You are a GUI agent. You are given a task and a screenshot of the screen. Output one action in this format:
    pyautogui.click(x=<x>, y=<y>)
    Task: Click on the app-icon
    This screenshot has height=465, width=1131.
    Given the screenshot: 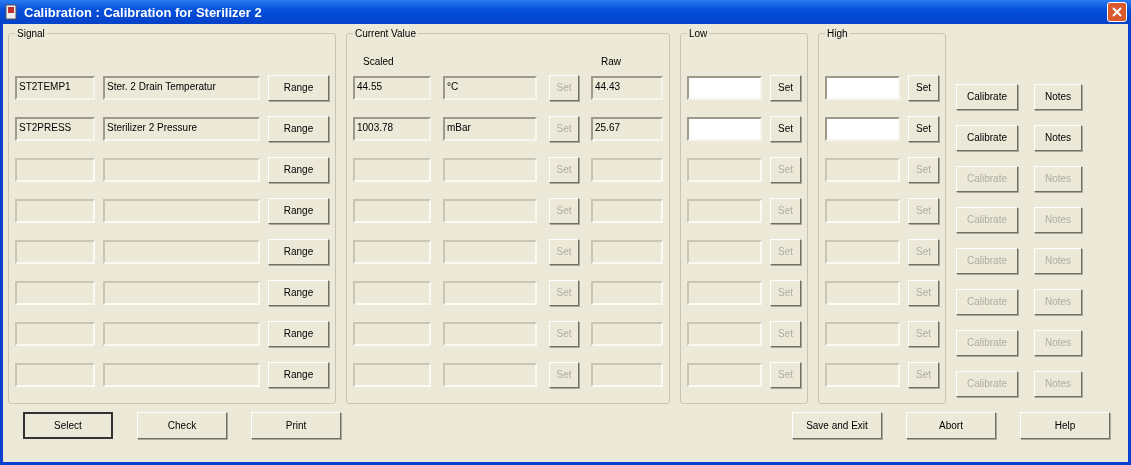 What is the action you would take?
    pyautogui.click(x=11, y=12)
    